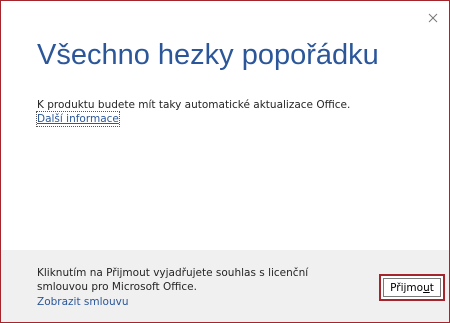 The width and height of the screenshot is (450, 323). I want to click on accept-button: Přijmo u t, so click(412, 287).